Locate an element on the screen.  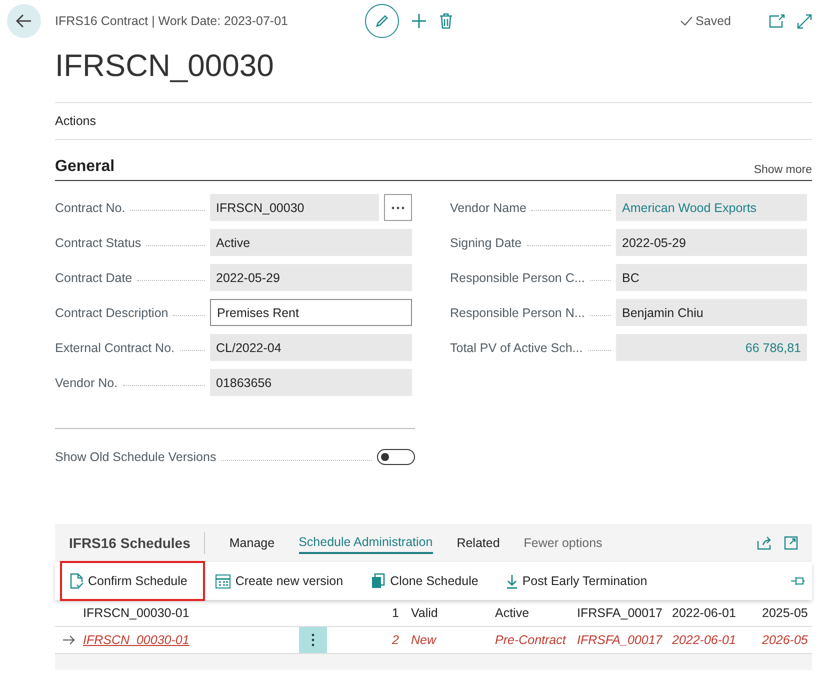
copy-icon is located at coordinates (378, 581).